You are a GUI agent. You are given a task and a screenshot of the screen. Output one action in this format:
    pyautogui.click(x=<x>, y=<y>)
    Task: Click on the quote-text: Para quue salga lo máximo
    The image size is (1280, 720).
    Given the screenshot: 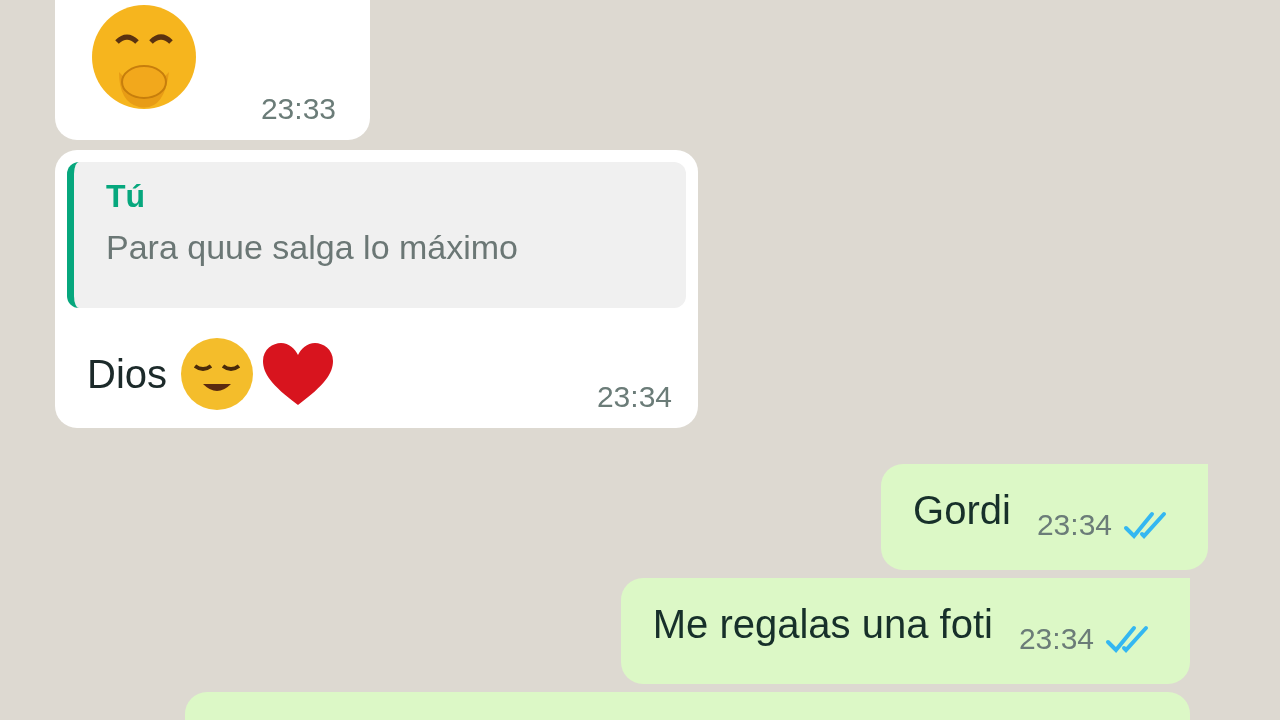 What is the action you would take?
    pyautogui.click(x=312, y=247)
    